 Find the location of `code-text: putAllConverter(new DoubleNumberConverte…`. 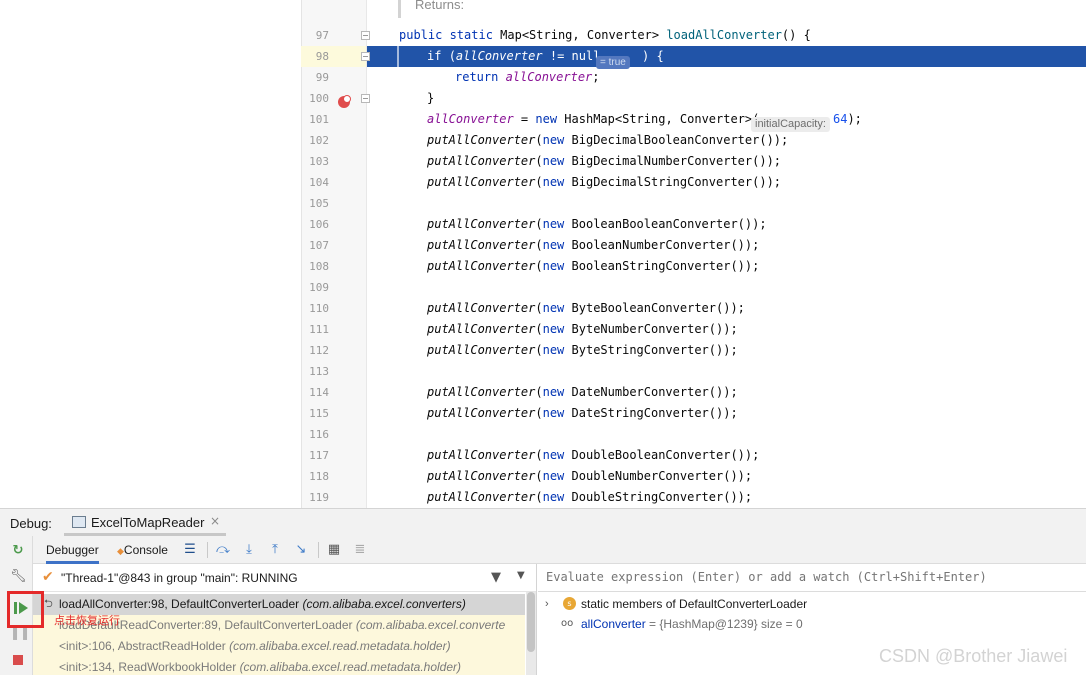

code-text: putAllConverter(new DoubleNumberConverte… is located at coordinates (590, 476).